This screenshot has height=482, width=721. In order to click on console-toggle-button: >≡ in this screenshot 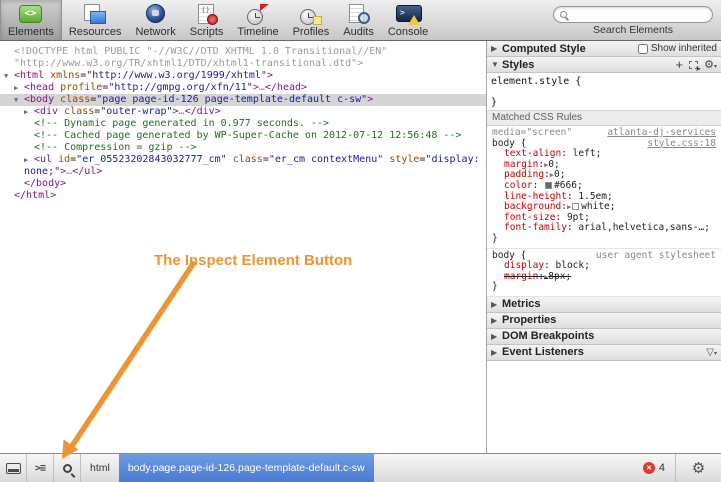, I will do `click(40, 468)`.